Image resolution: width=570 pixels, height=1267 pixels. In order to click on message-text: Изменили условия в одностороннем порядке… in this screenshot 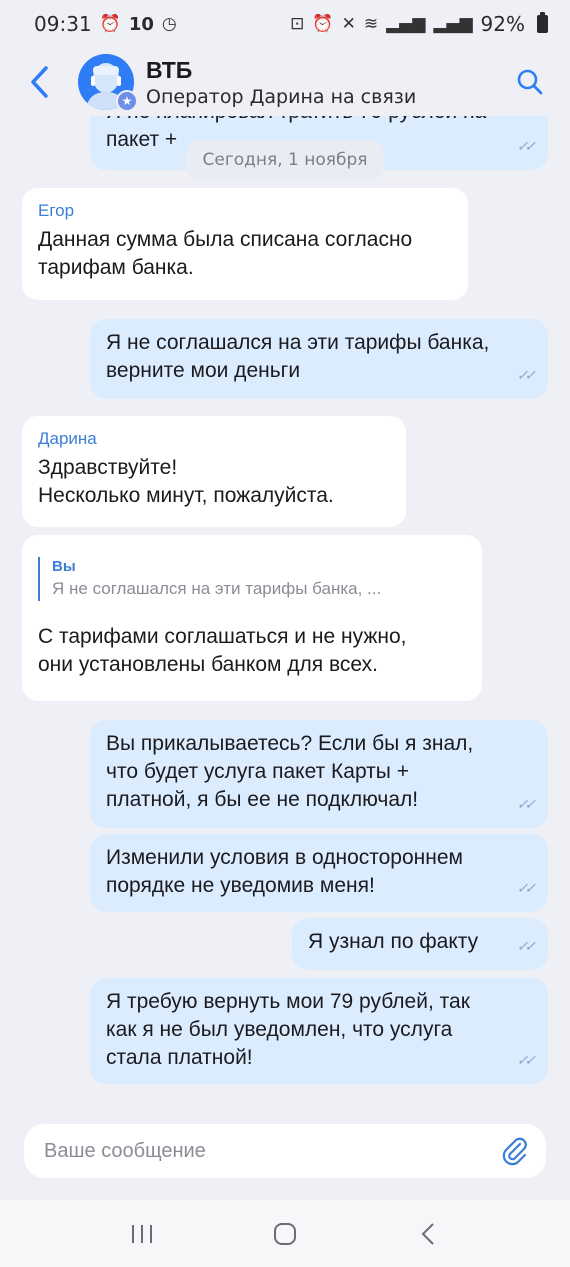, I will do `click(284, 871)`.